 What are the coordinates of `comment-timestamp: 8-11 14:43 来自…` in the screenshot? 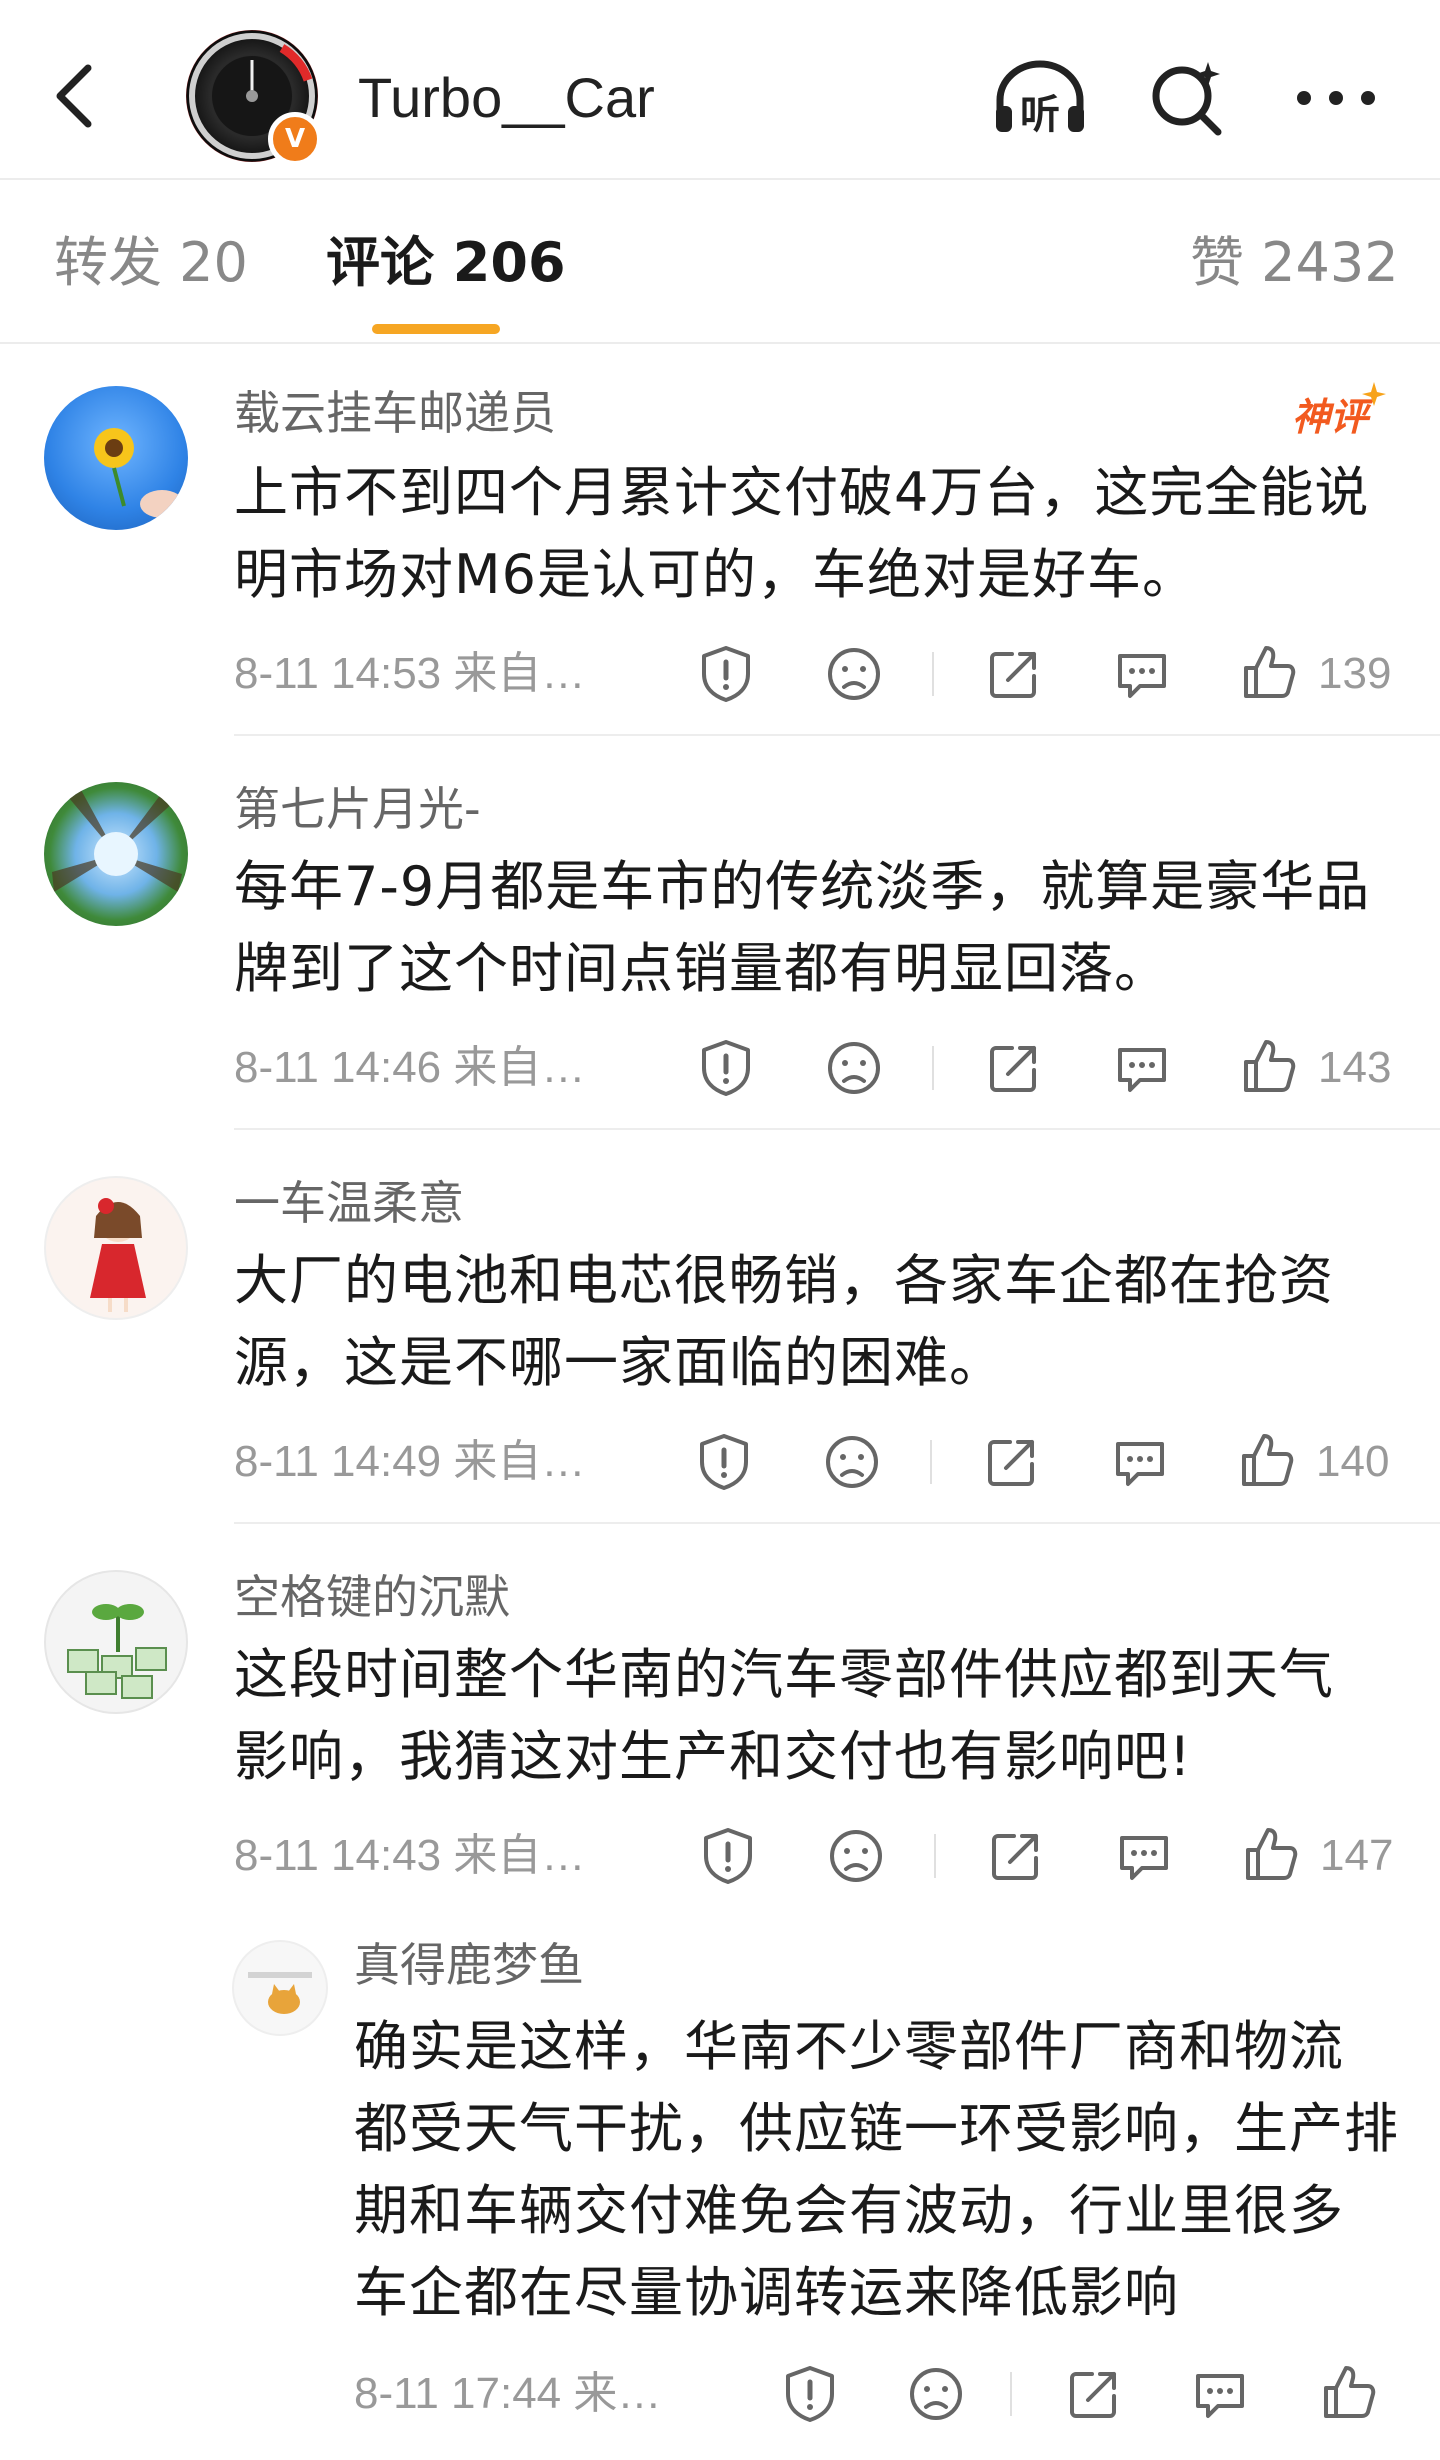 It's located at (410, 1855).